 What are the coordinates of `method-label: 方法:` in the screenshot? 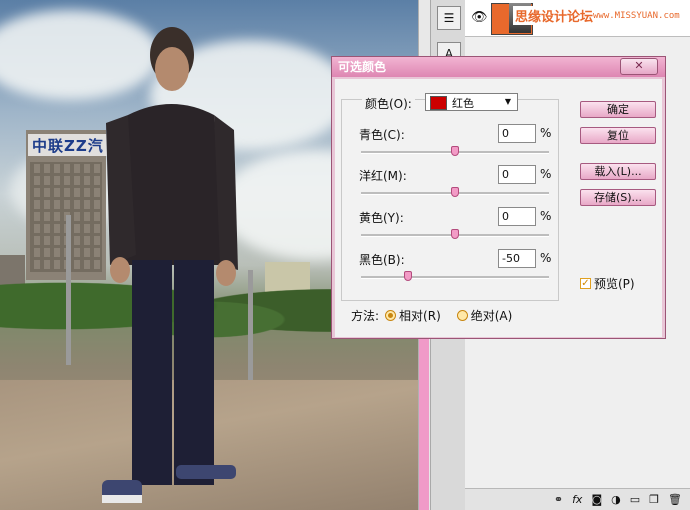 It's located at (365, 316).